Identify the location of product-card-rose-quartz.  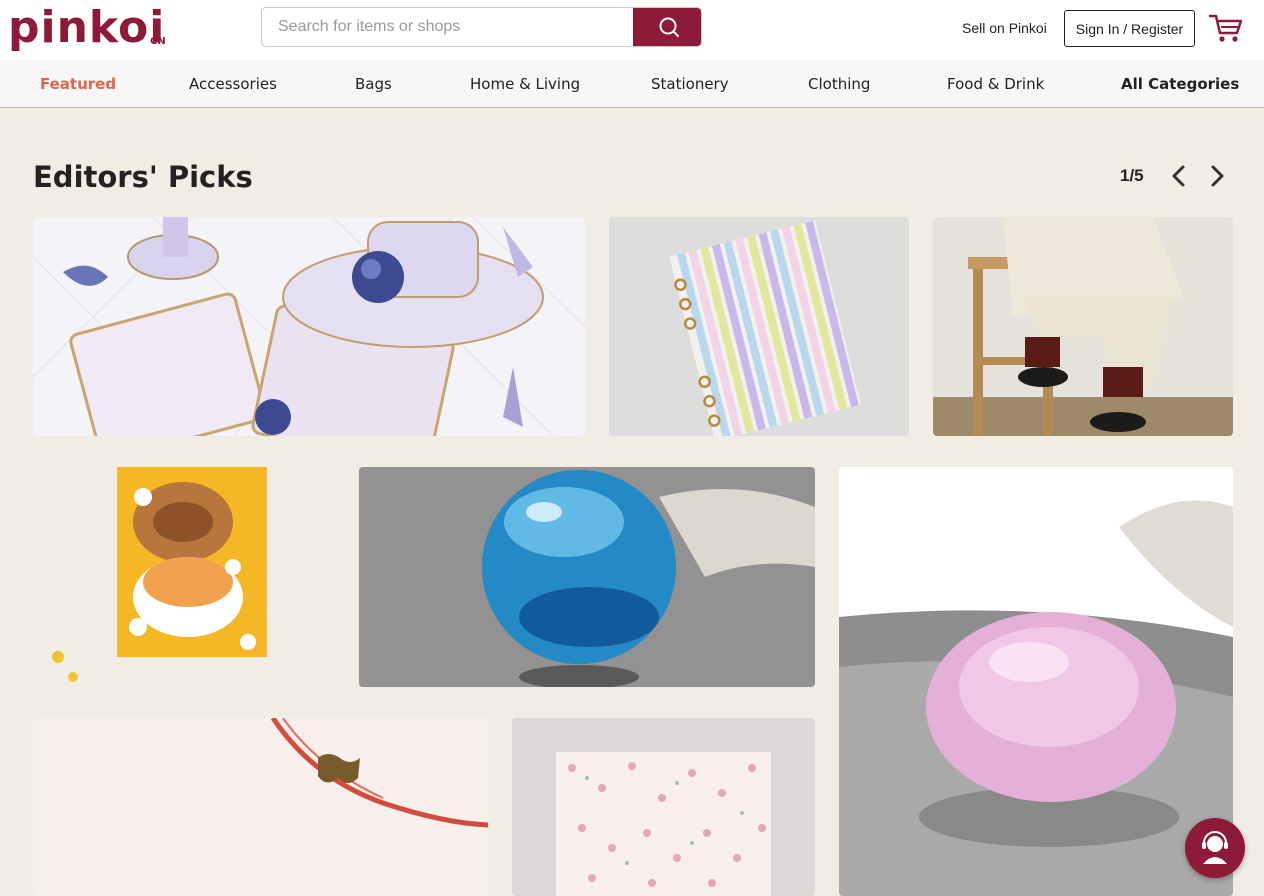
(1036, 681).